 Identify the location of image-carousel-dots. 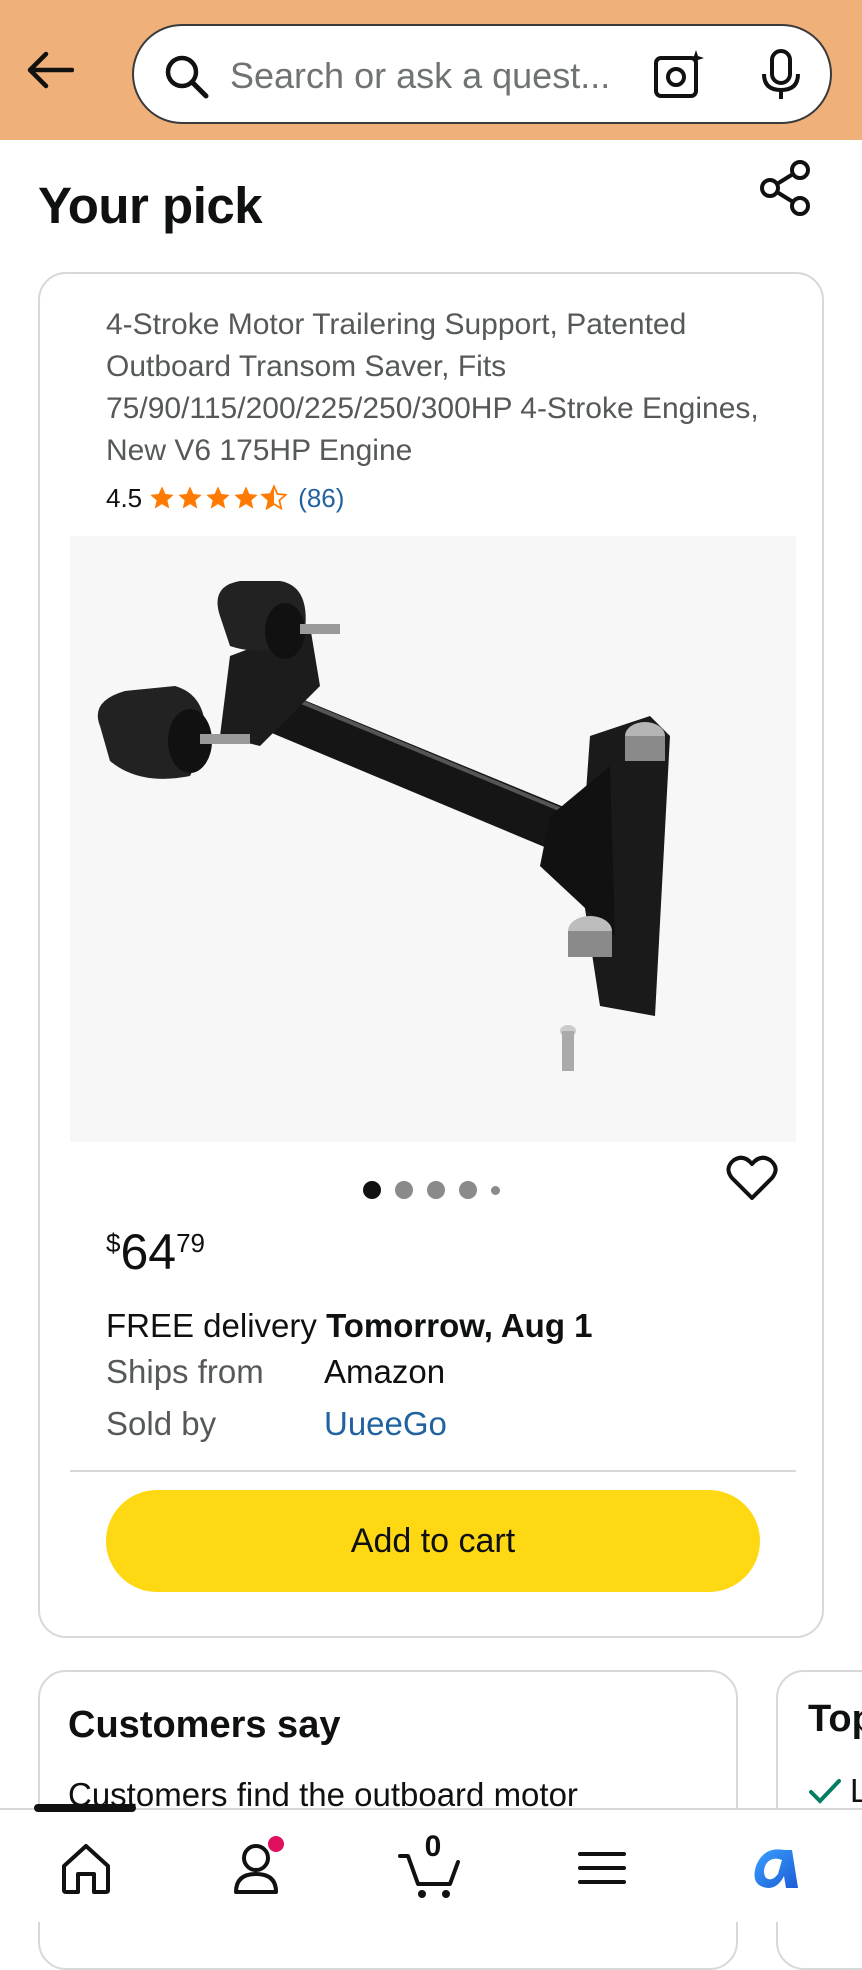
(431, 1190).